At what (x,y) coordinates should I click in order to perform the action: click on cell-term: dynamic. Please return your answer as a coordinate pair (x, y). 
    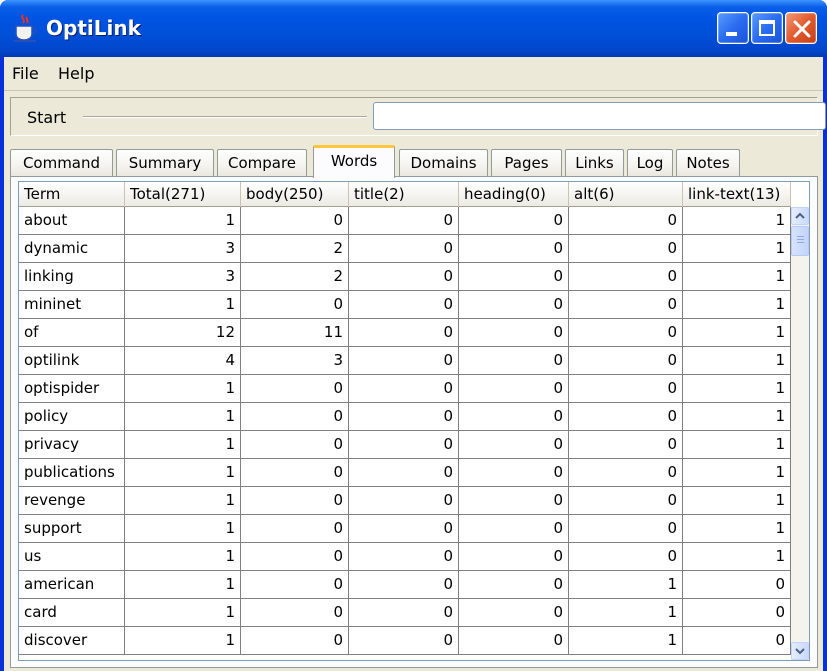
    Looking at the image, I should click on (72, 249).